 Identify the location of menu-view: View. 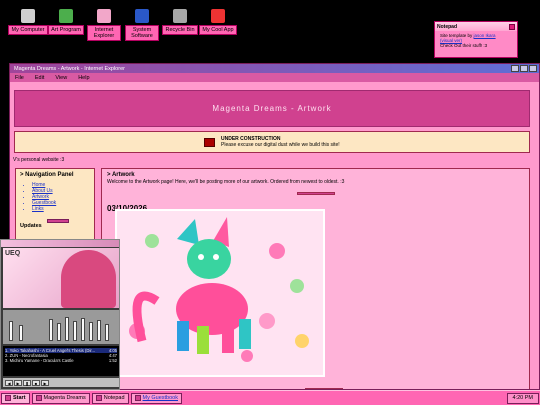
(61, 78).